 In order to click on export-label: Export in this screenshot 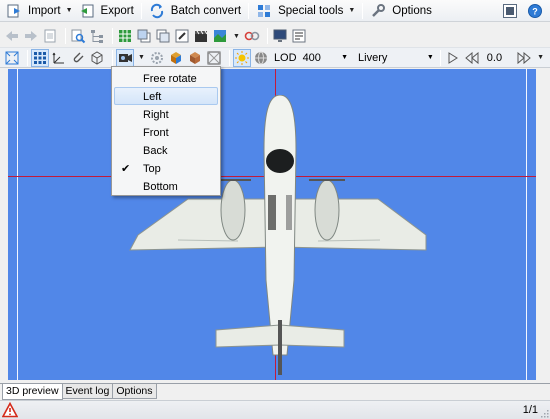, I will do `click(117, 10)`.